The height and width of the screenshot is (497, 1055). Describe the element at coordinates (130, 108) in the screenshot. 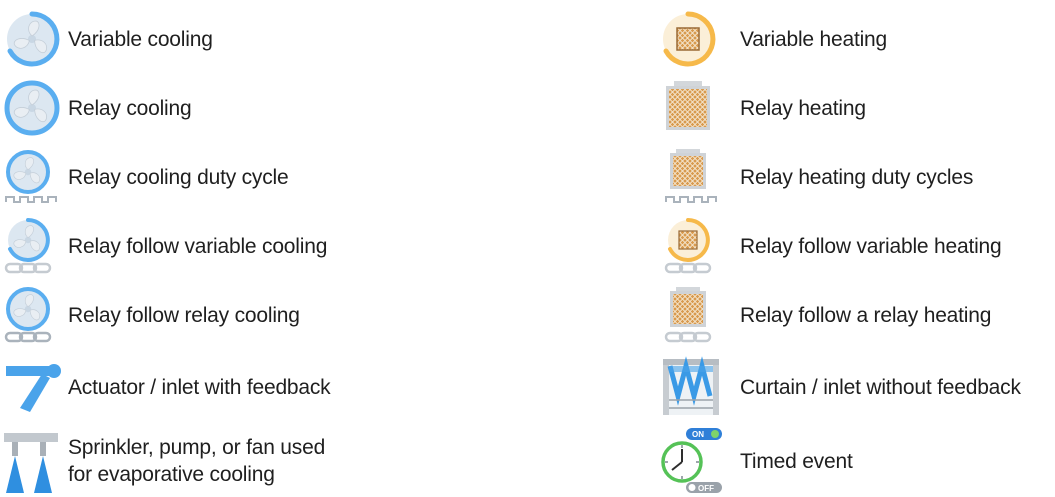

I see `legend-label: Relay cooling` at that location.